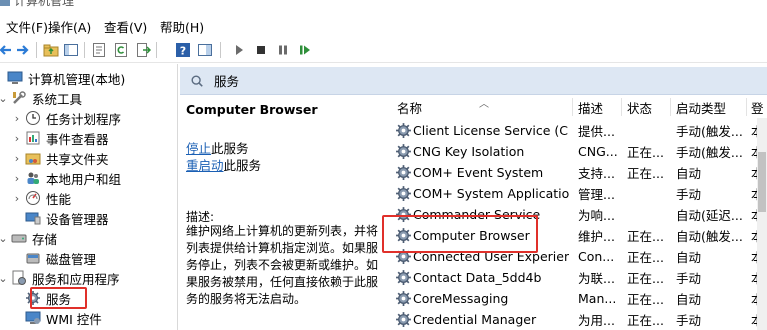  What do you see at coordinates (576, 319) in the screenshot?
I see `table-row: Credential Manager 为用... 正在... 手动 本` at bounding box center [576, 319].